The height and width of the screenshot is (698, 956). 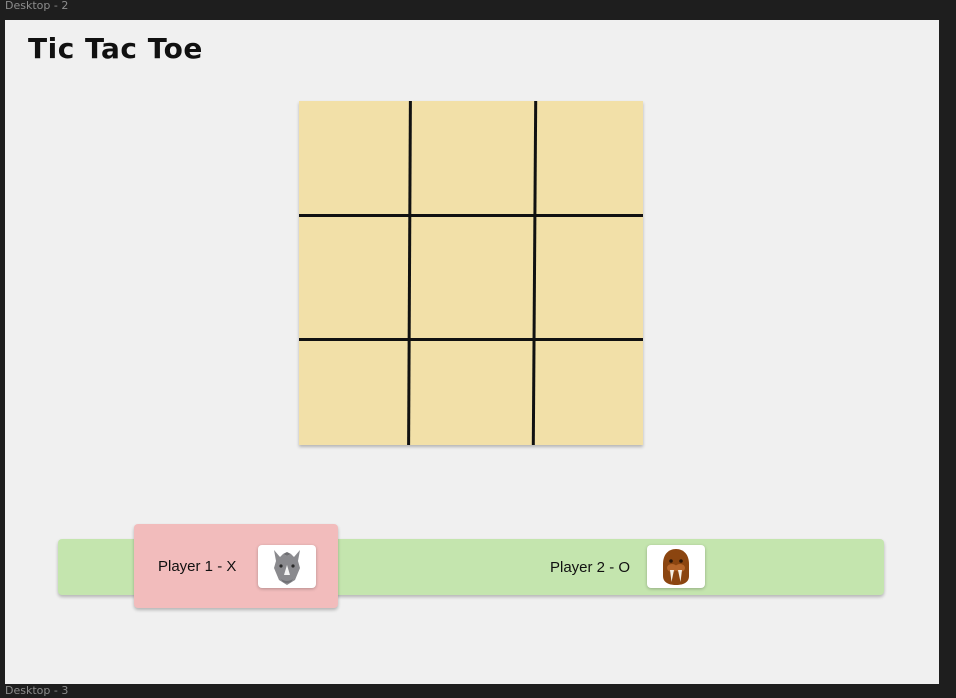 I want to click on player-2-card: Player 2 - O, so click(x=630, y=567).